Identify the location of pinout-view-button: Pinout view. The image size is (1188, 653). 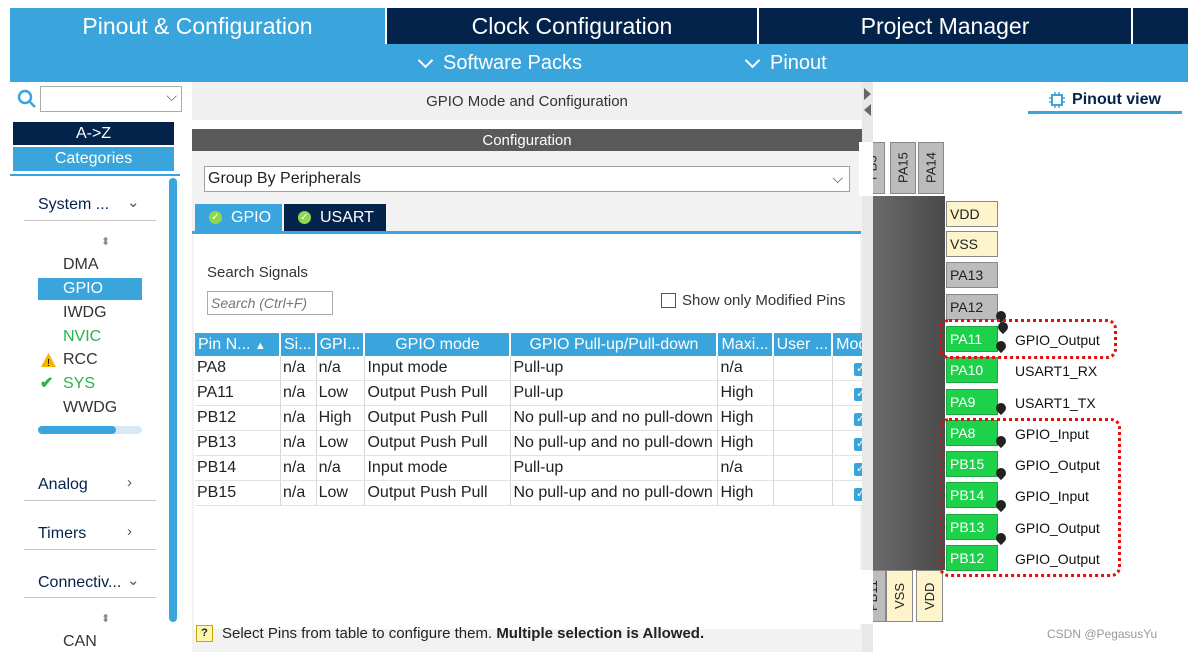
(1105, 101).